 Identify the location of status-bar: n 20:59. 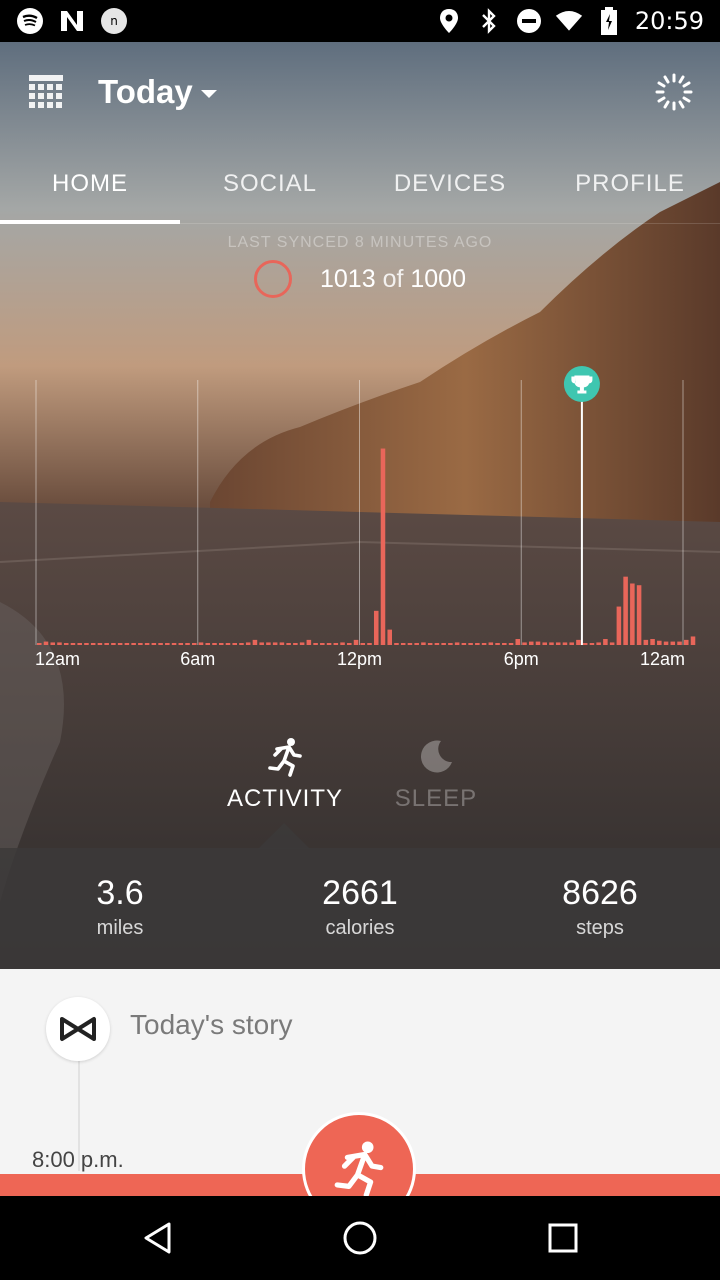
(360, 21).